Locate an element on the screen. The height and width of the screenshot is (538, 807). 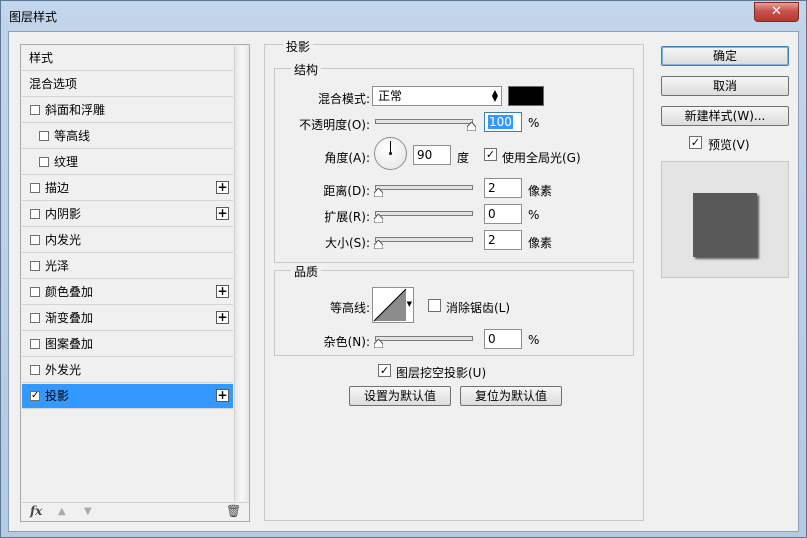
style-list-item: 外发光 is located at coordinates (127, 370).